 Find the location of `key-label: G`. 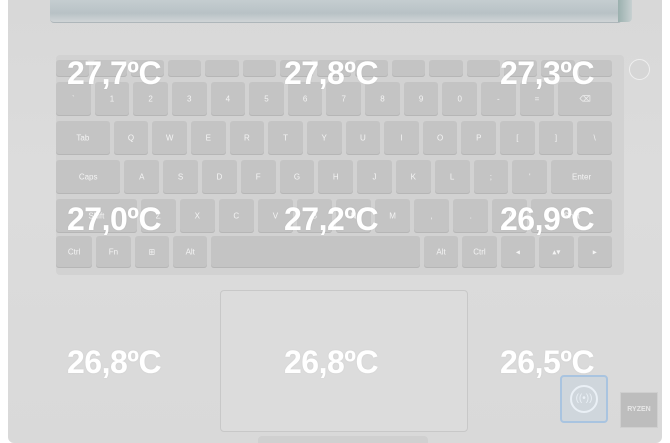

key-label: G is located at coordinates (297, 177).